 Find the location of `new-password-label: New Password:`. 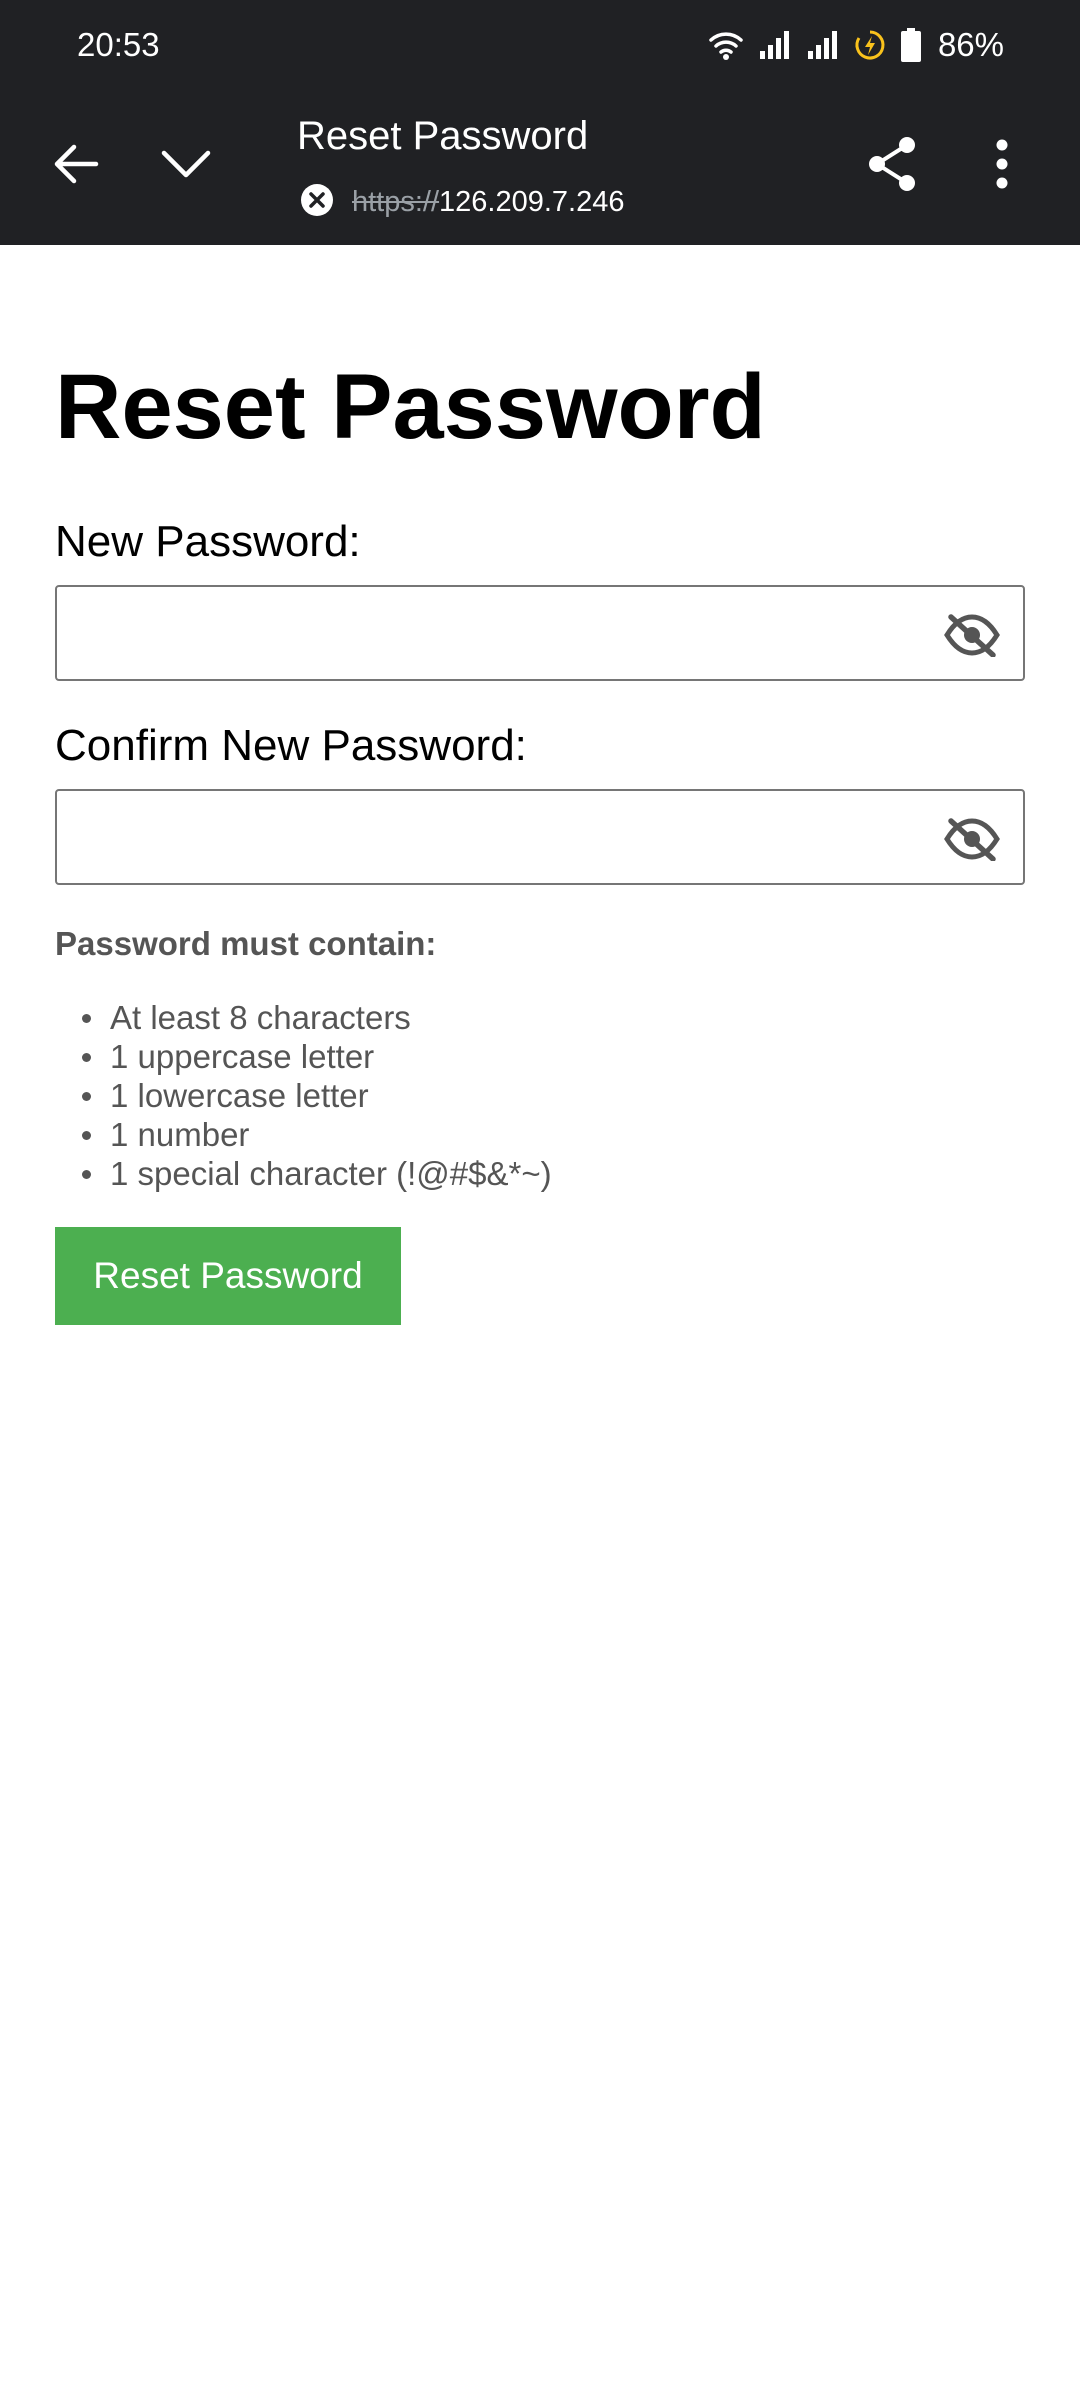

new-password-label: New Password: is located at coordinates (208, 541).